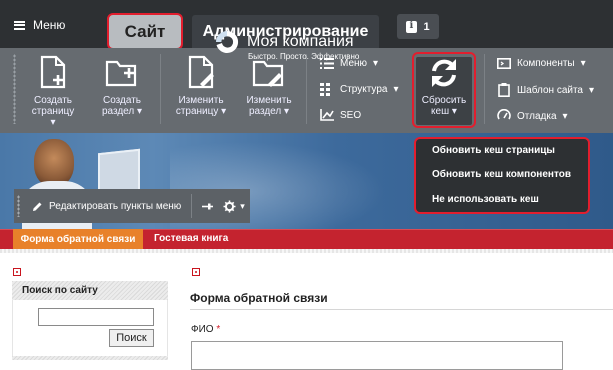 The image size is (613, 370). What do you see at coordinates (202, 329) in the screenshot?
I see `fio-label-text: ФИО` at bounding box center [202, 329].